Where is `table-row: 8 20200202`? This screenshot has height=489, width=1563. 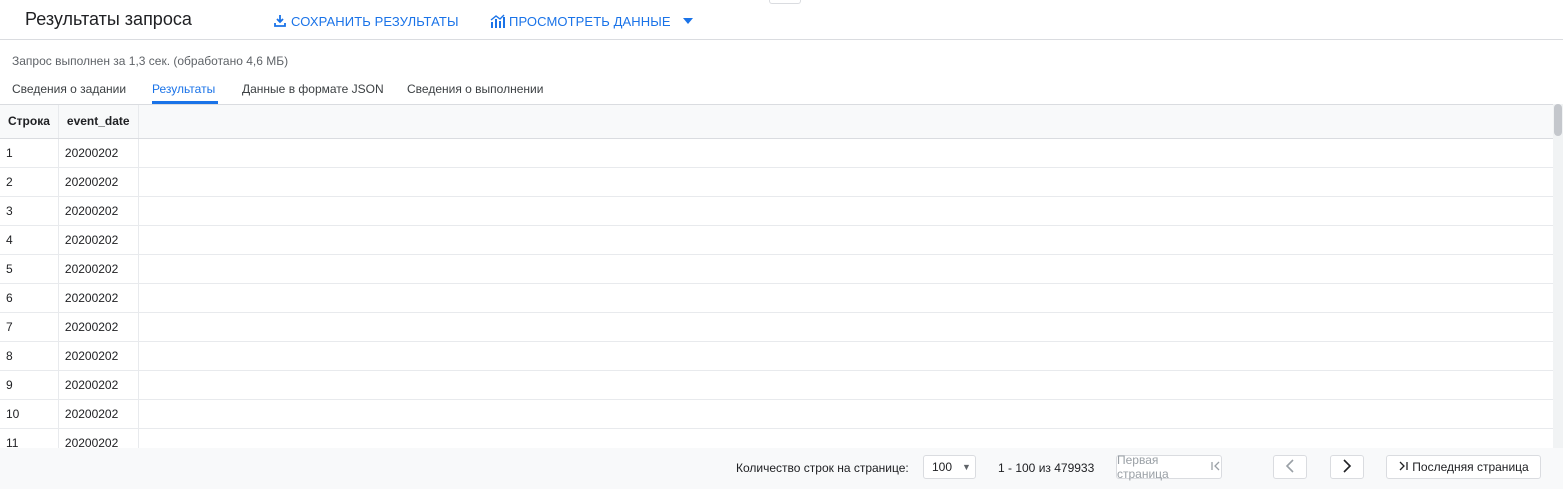
table-row: 8 20200202 is located at coordinates (776, 356).